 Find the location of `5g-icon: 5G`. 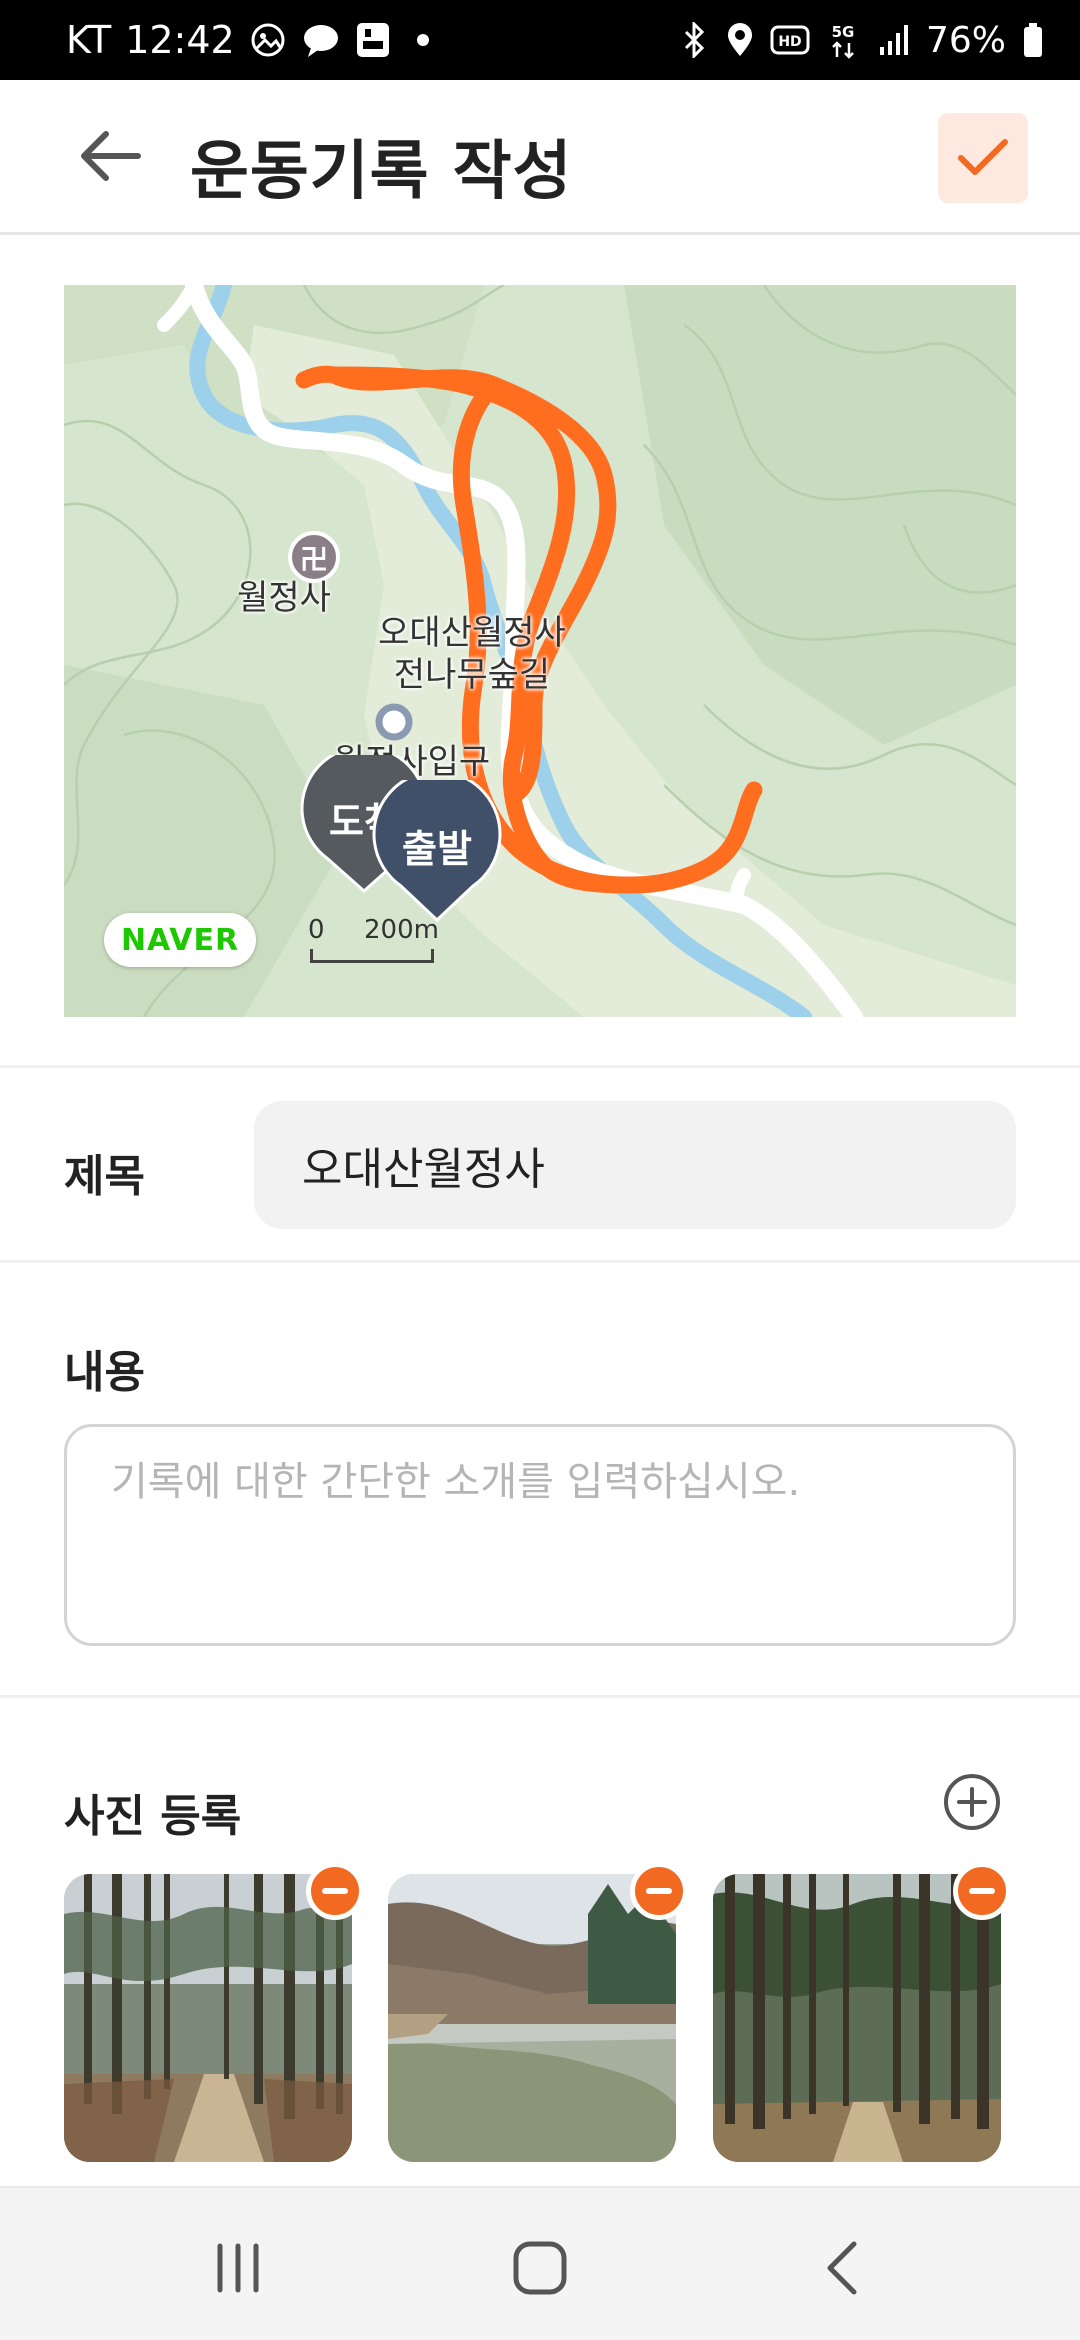

5g-icon: 5G is located at coordinates (843, 40).